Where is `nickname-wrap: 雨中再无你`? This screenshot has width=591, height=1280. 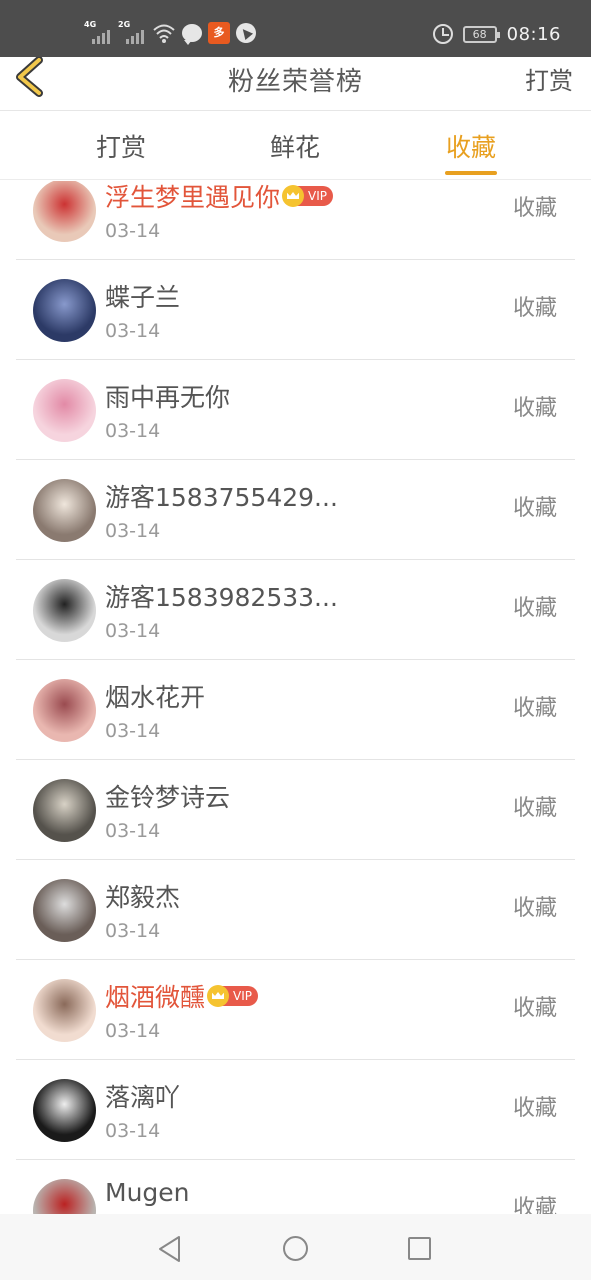
nickname-wrap: 雨中再无你 is located at coordinates (167, 396).